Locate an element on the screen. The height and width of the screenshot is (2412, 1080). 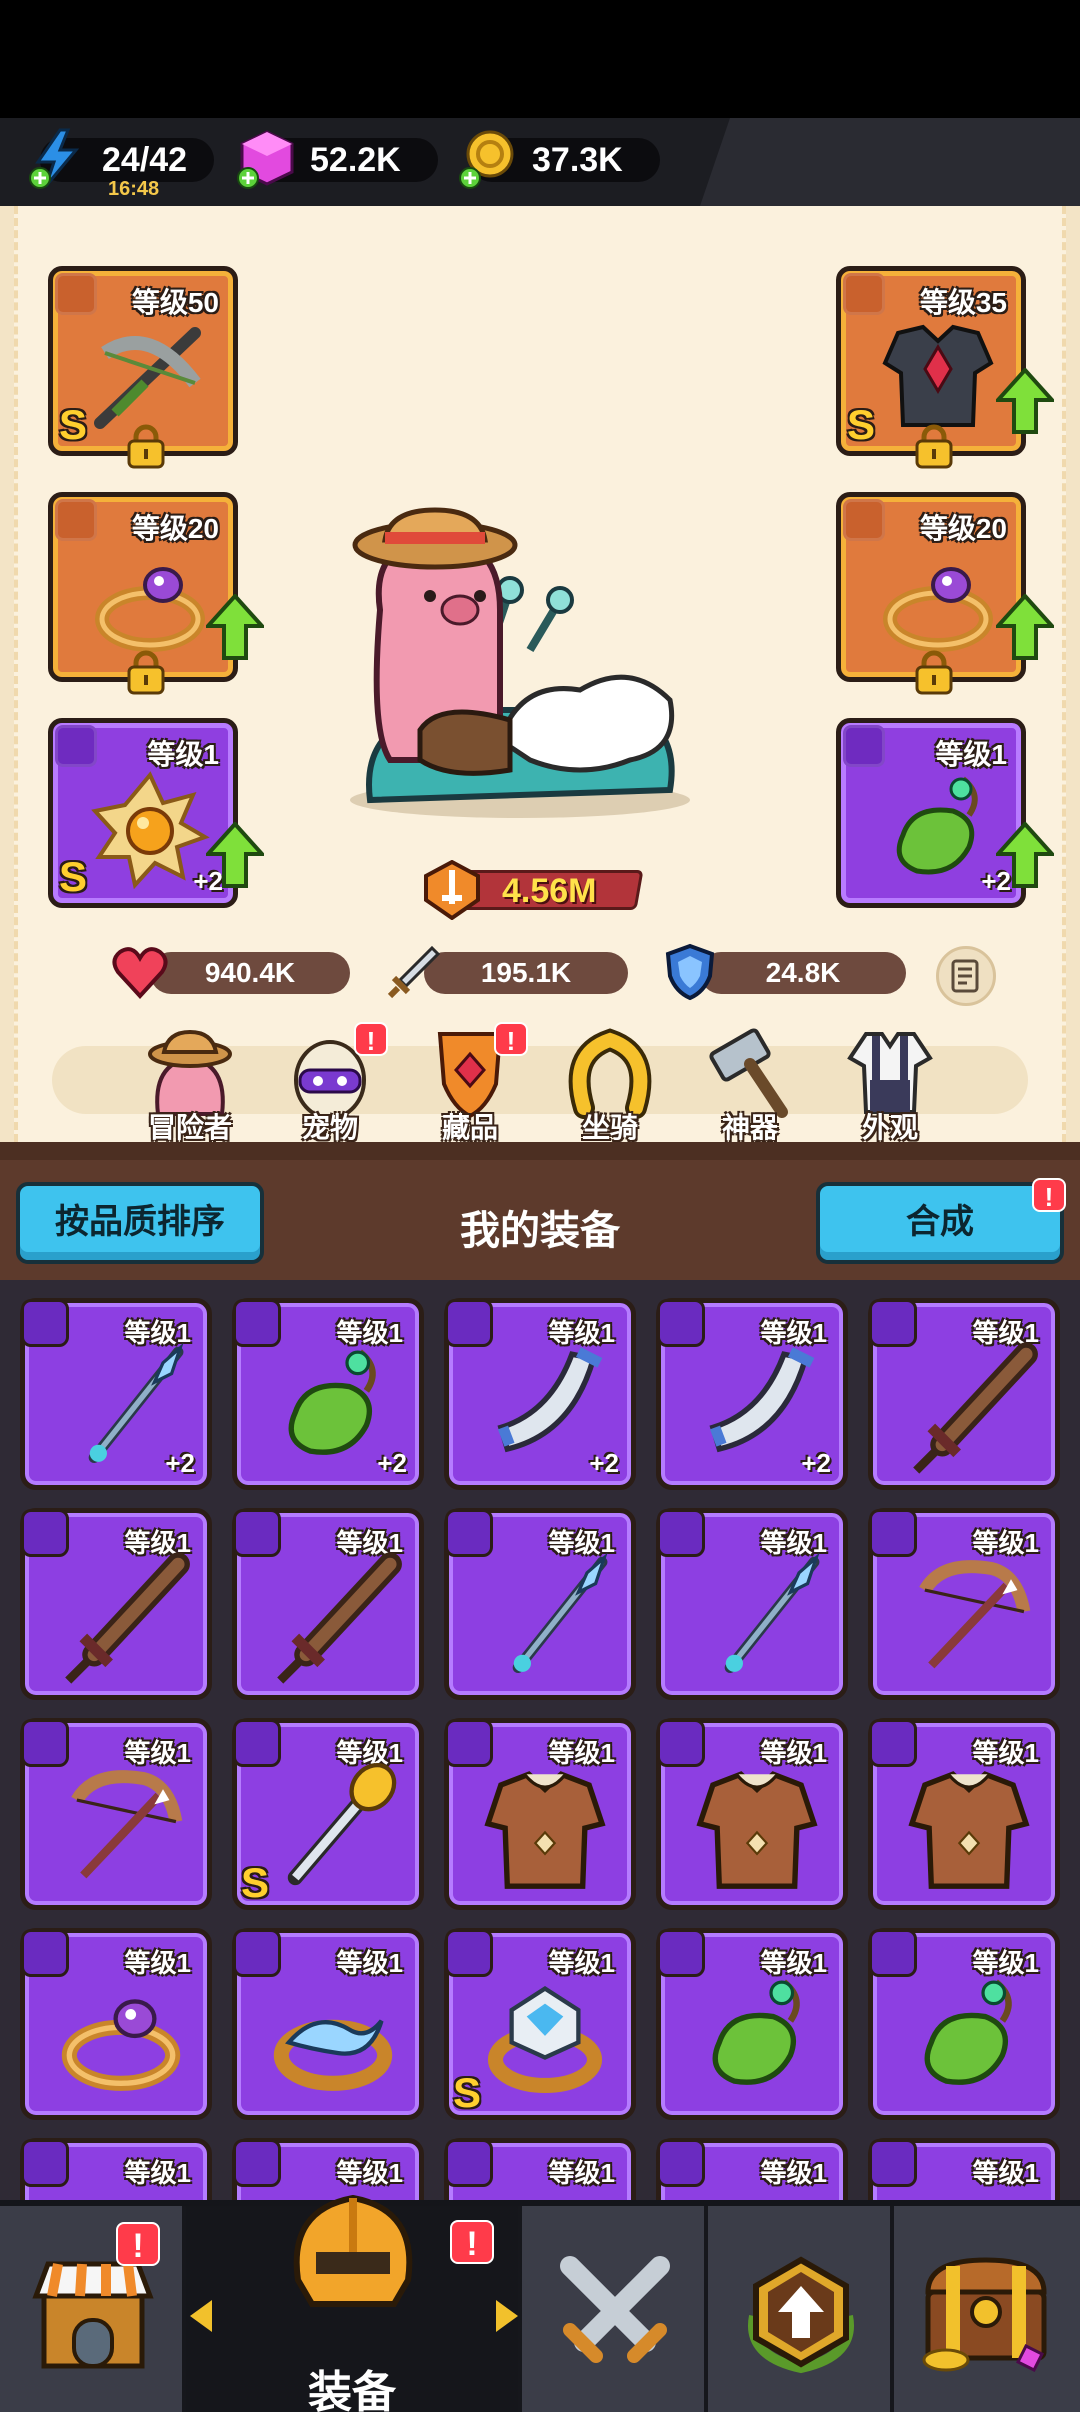
nav-label: 冒险者 is located at coordinates (189, 1127).